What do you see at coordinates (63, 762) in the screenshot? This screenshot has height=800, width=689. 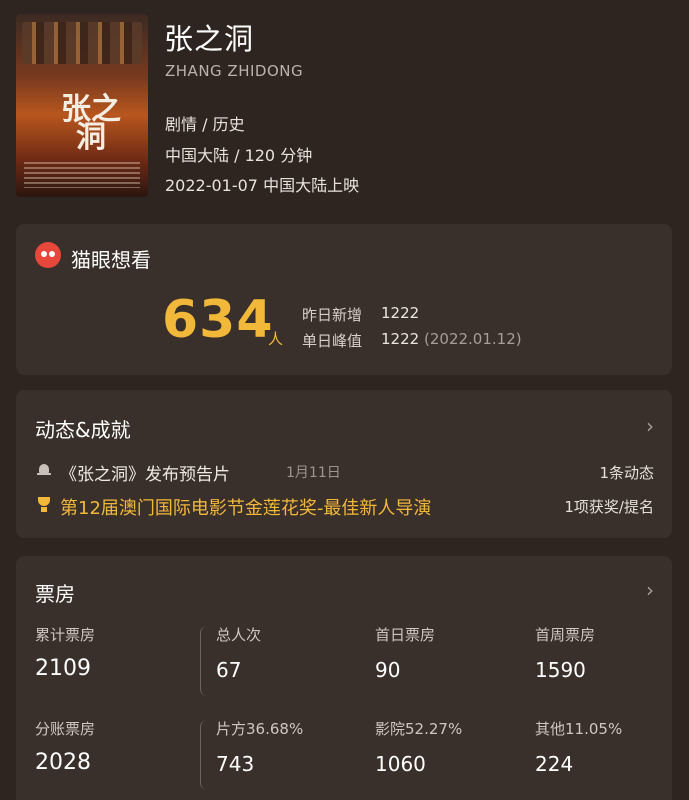 I see `bo-split-value: 2028` at bounding box center [63, 762].